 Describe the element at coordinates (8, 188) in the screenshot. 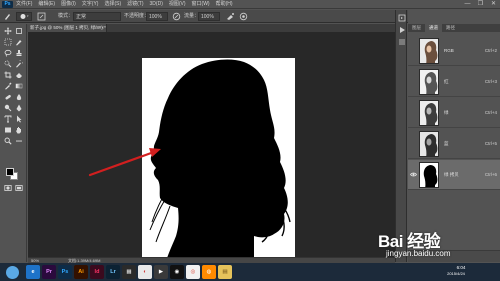

I see `quick-mask-icon` at that location.